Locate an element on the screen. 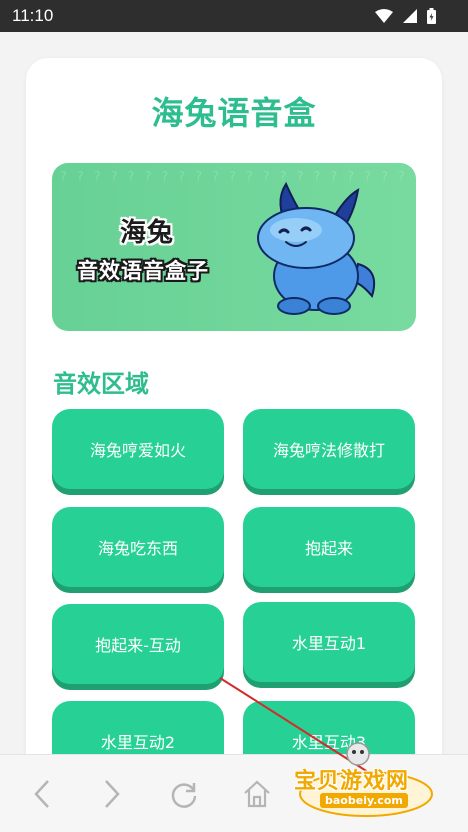  sound-button: 抱起来-互动 is located at coordinates (138, 644).